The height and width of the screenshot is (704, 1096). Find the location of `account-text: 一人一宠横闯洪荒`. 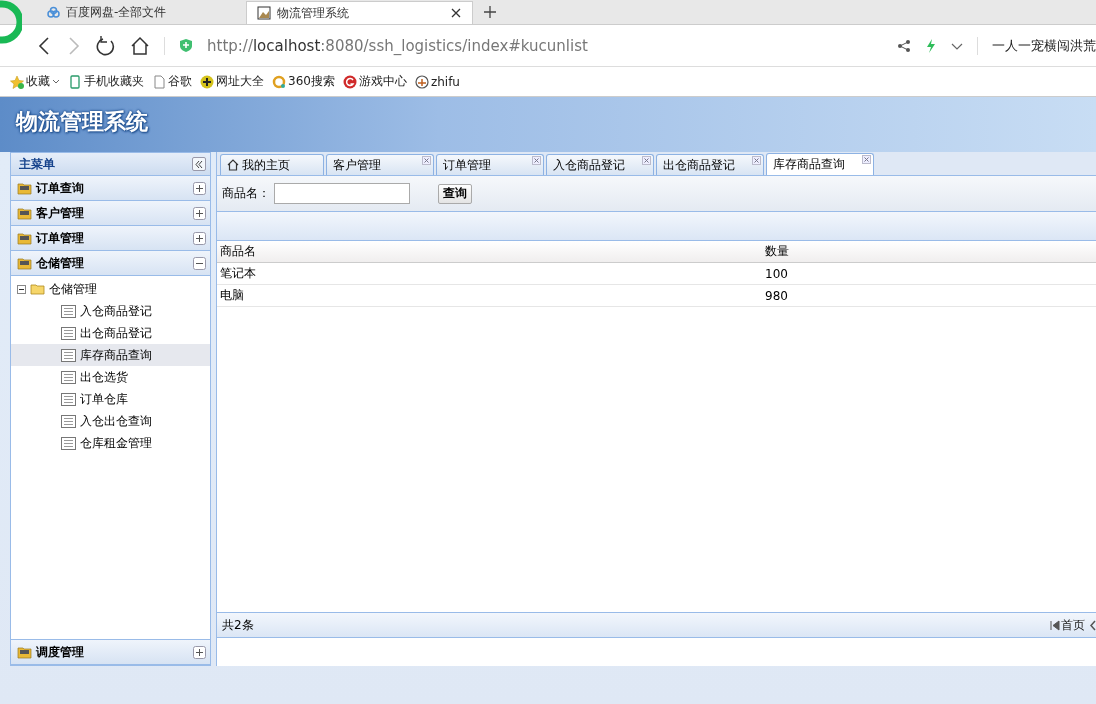

account-text: 一人一宠横闯洪荒 is located at coordinates (1044, 45).